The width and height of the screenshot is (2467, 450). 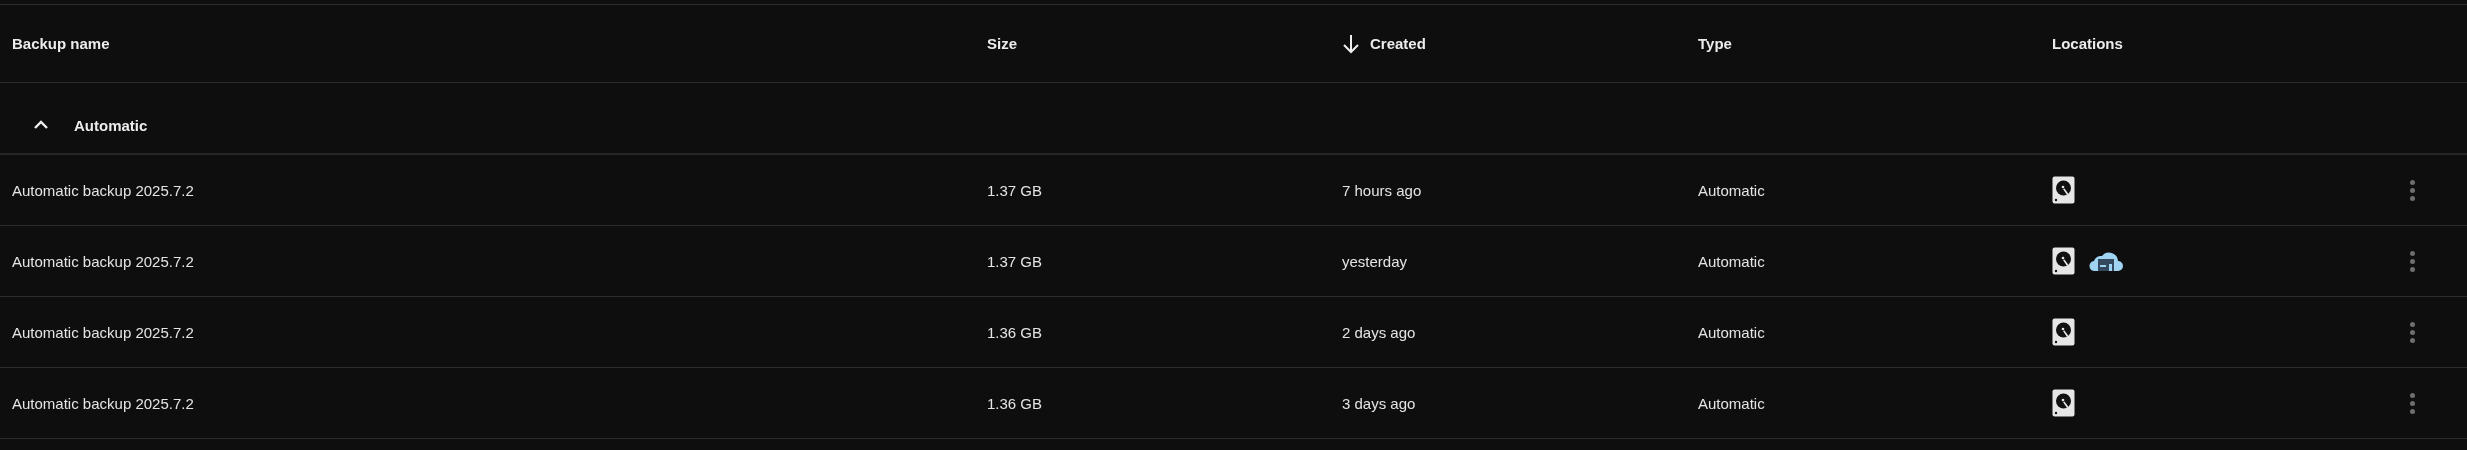 What do you see at coordinates (1379, 403) in the screenshot?
I see `table-cell-text: 3 days ago` at bounding box center [1379, 403].